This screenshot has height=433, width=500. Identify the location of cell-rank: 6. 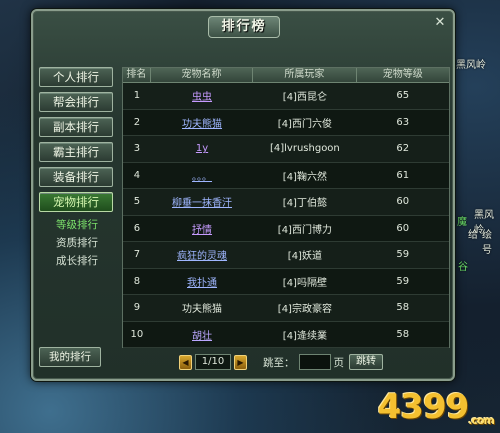
(137, 228).